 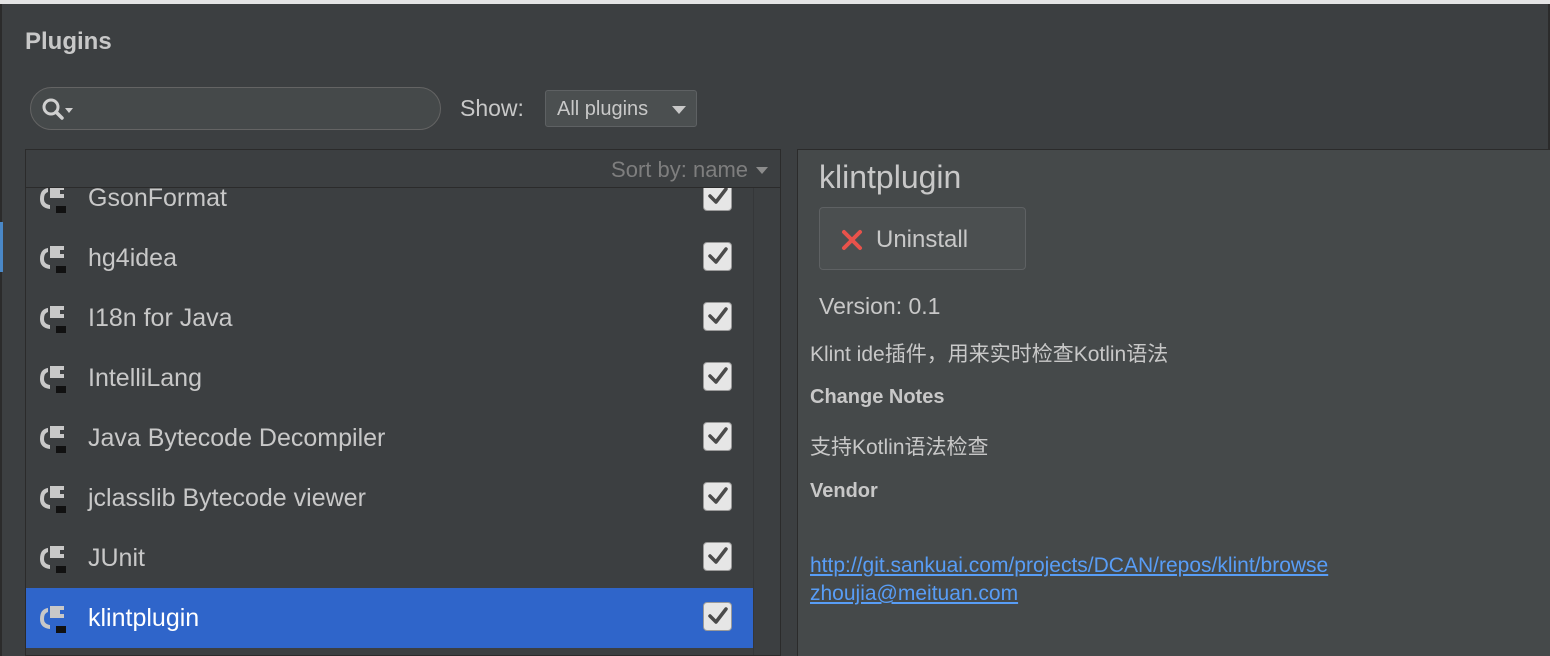 What do you see at coordinates (389, 258) in the screenshot?
I see `plugin-list-item: hg4idea` at bounding box center [389, 258].